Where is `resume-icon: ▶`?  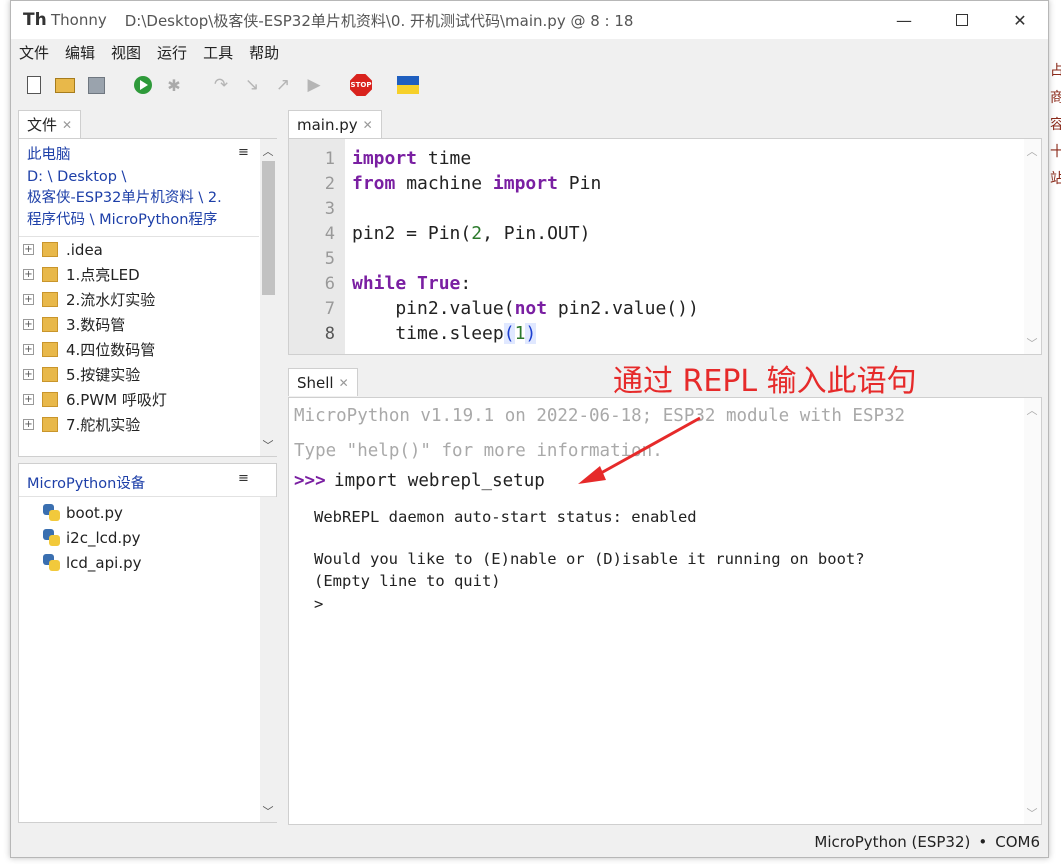
resume-icon: ▶ is located at coordinates (314, 85).